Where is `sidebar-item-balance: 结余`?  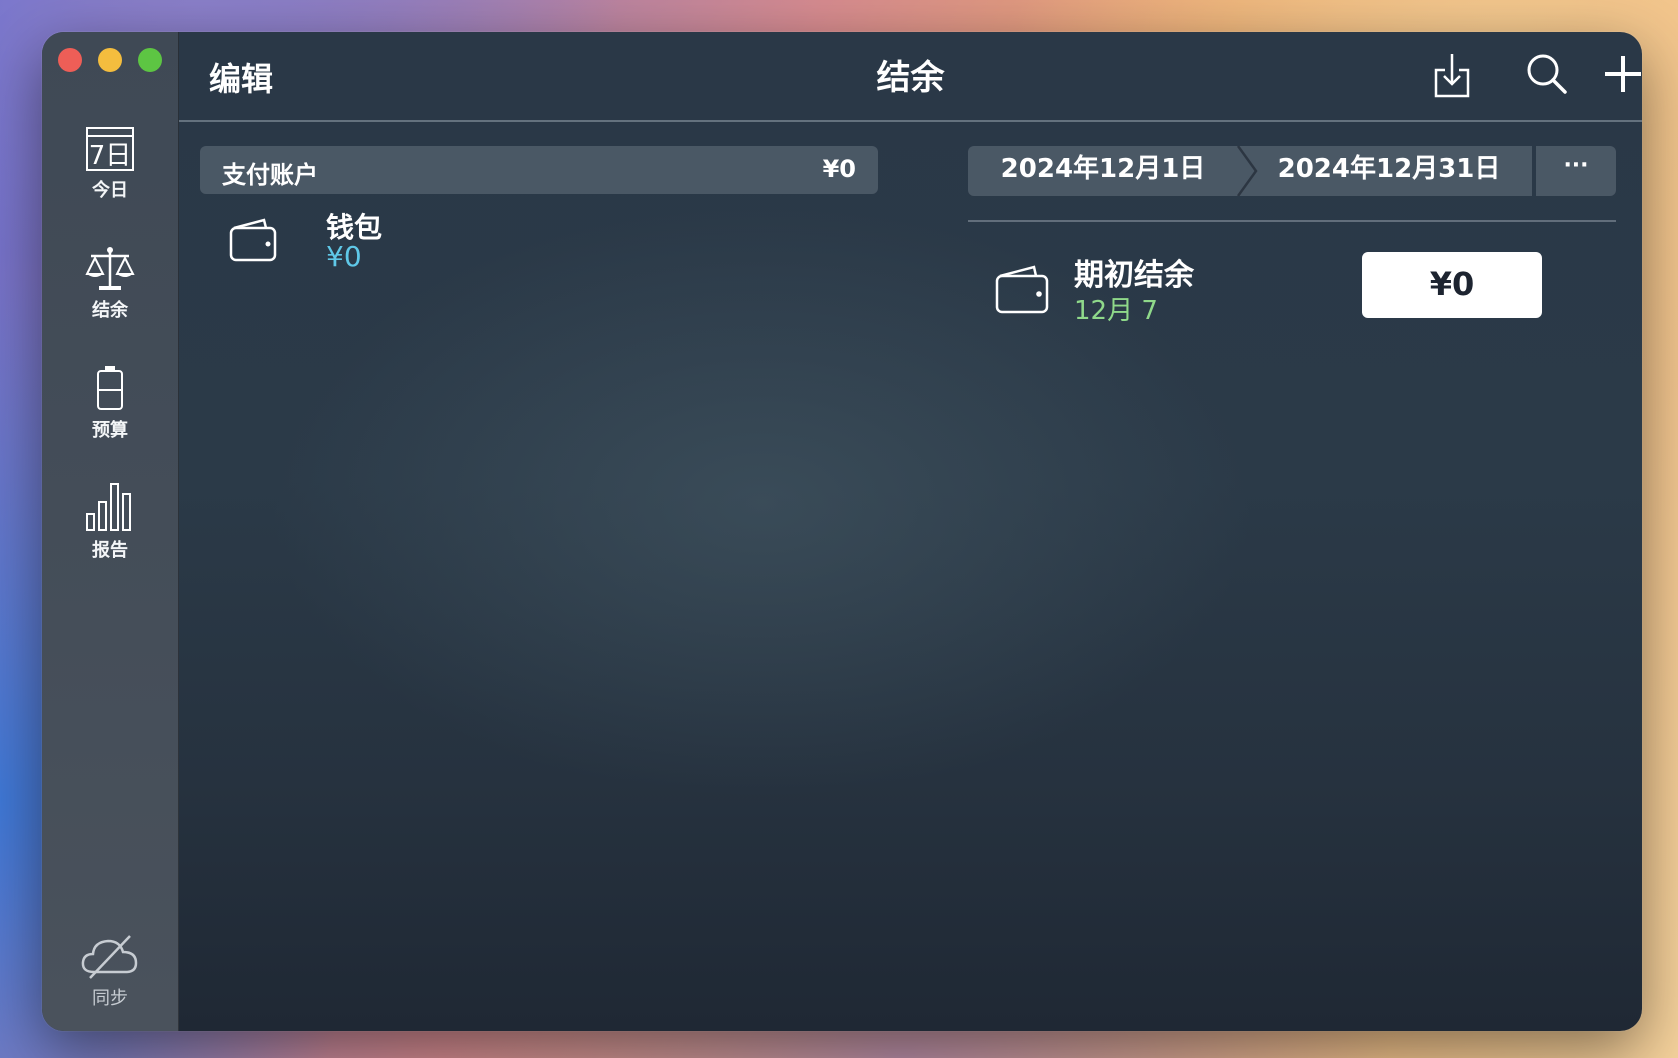 sidebar-item-balance: 结余 is located at coordinates (110, 283).